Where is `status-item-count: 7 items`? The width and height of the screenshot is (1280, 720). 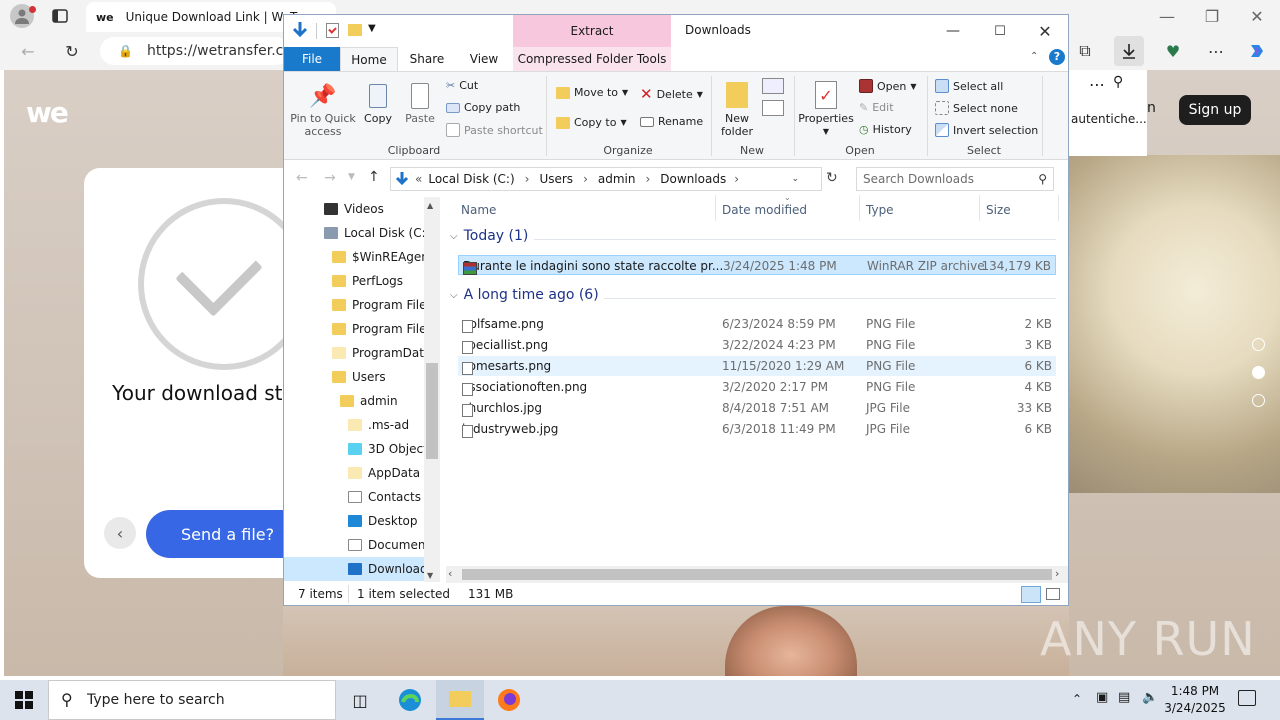 status-item-count: 7 items is located at coordinates (320, 594).